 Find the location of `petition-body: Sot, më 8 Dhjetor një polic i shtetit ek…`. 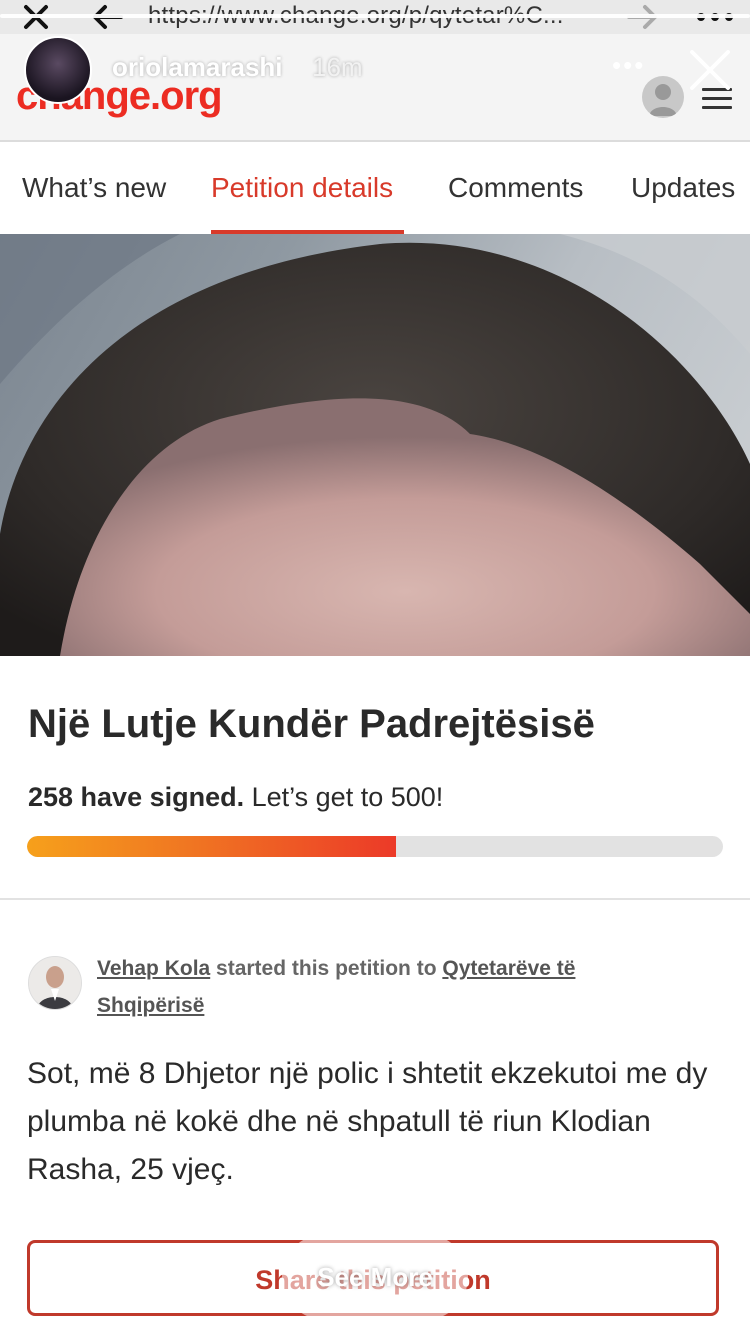

petition-body: Sot, më 8 Dhjetor një polic i shtetit ek… is located at coordinates (367, 1121).